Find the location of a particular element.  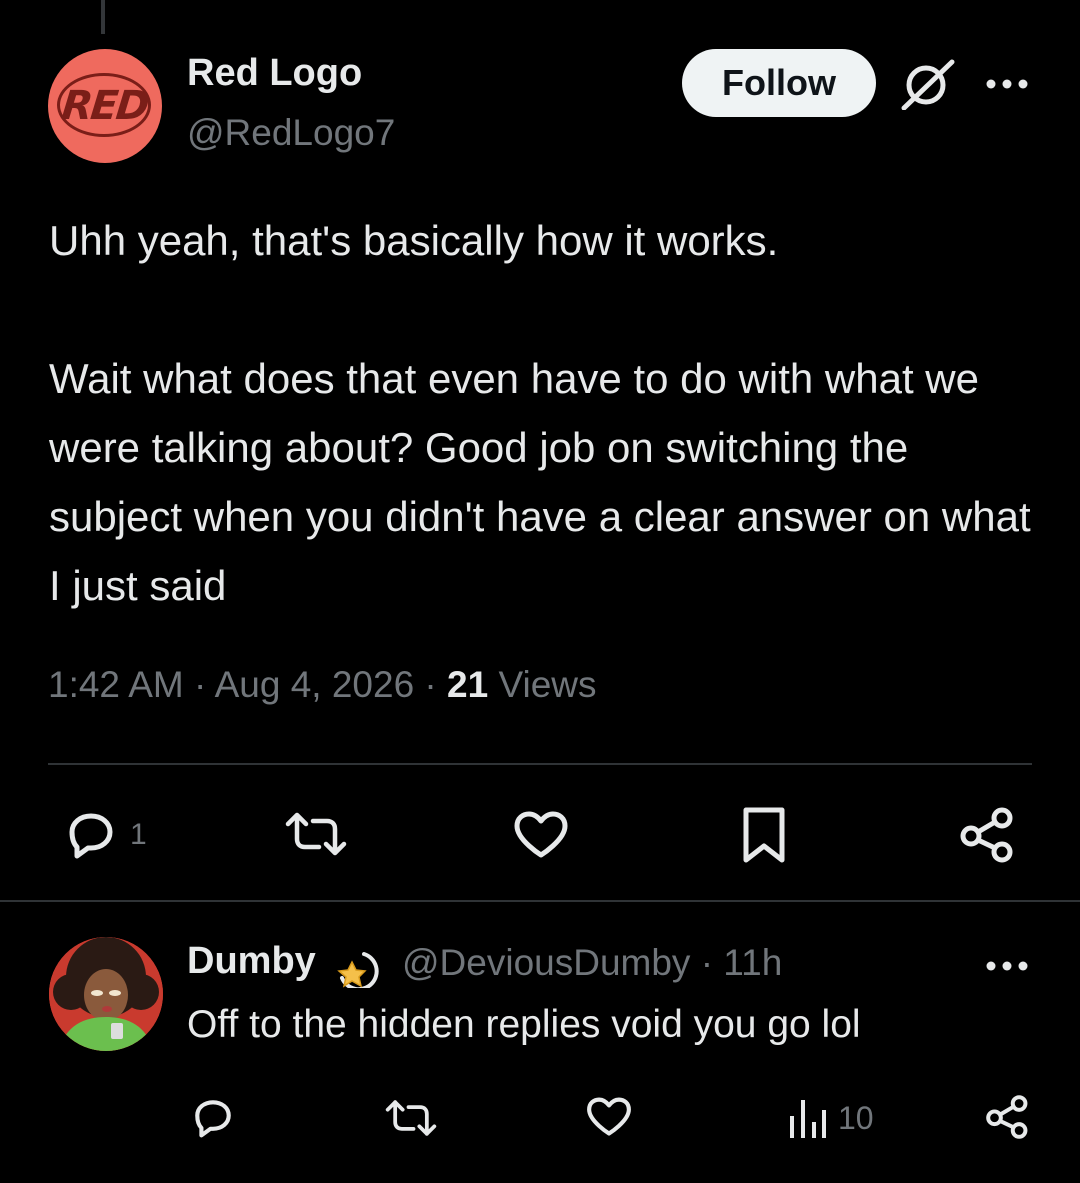

grok-icon is located at coordinates (927, 84).